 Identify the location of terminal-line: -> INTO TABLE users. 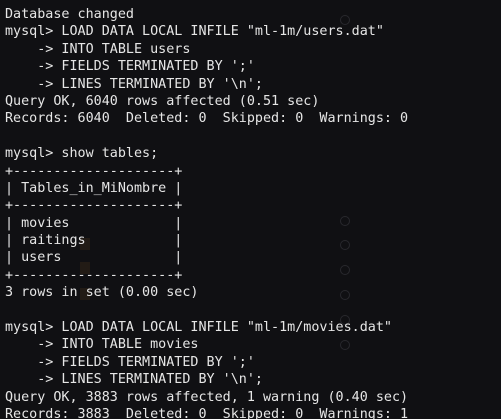
(98, 49).